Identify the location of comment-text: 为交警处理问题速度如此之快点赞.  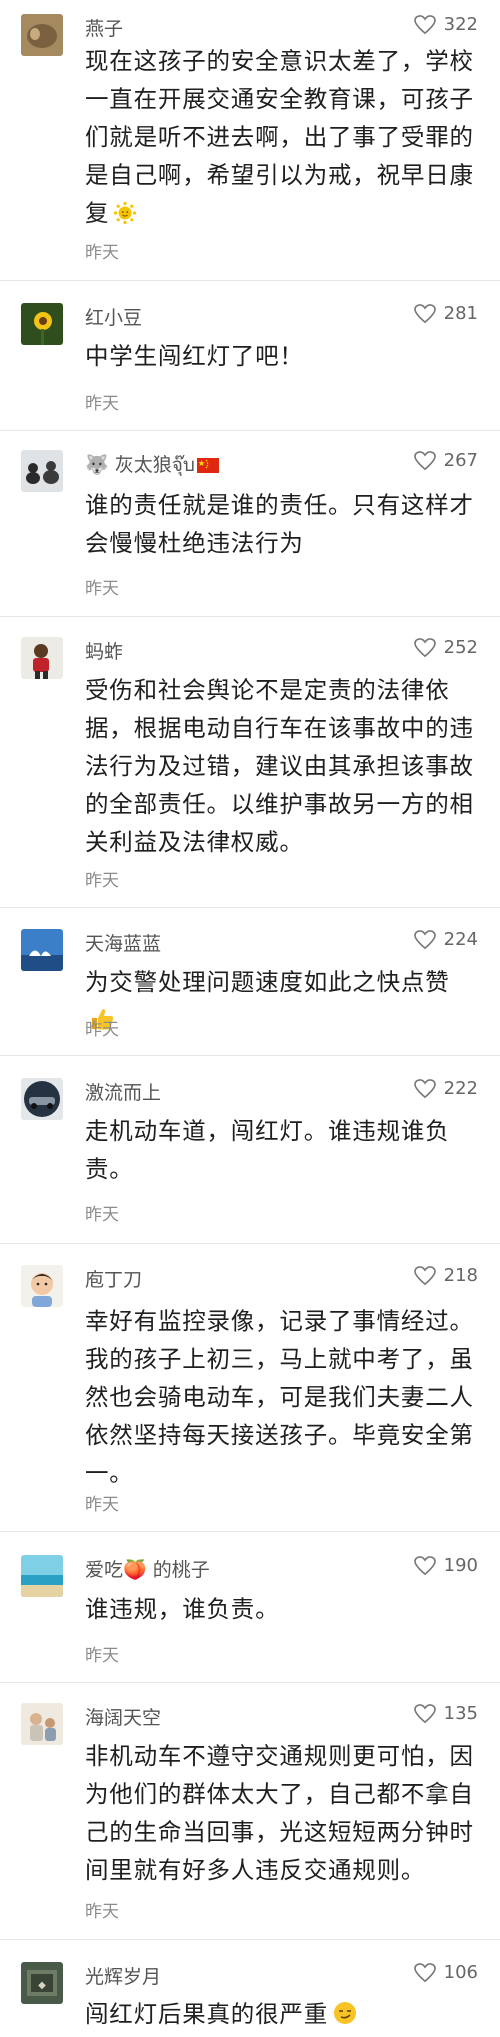
(281, 1001).